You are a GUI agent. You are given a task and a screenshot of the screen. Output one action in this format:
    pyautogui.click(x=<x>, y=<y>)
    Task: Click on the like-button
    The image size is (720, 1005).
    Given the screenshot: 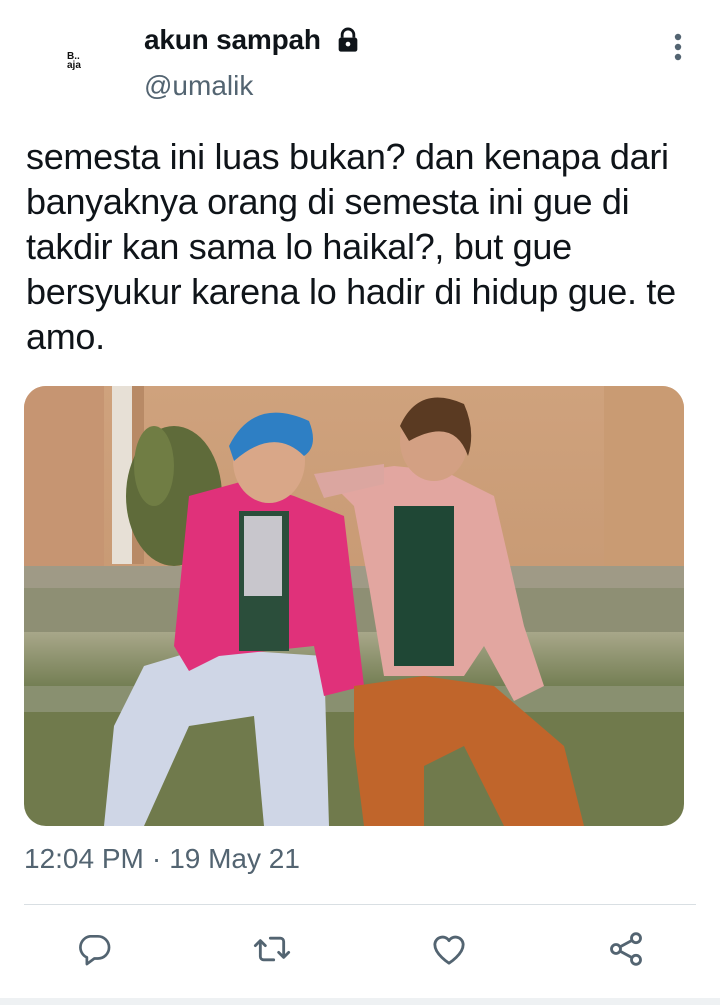 What is the action you would take?
    pyautogui.click(x=449, y=949)
    